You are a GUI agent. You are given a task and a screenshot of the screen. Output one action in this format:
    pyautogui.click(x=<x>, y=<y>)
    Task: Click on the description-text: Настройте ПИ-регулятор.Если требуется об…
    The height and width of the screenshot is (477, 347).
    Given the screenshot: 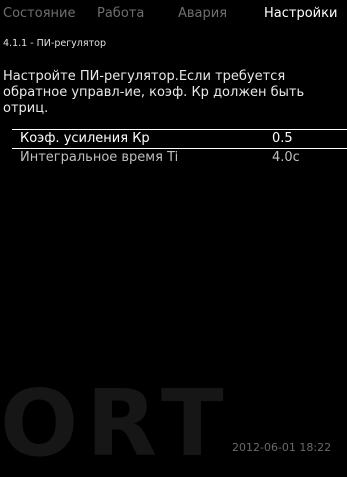 What is the action you would take?
    pyautogui.click(x=154, y=92)
    